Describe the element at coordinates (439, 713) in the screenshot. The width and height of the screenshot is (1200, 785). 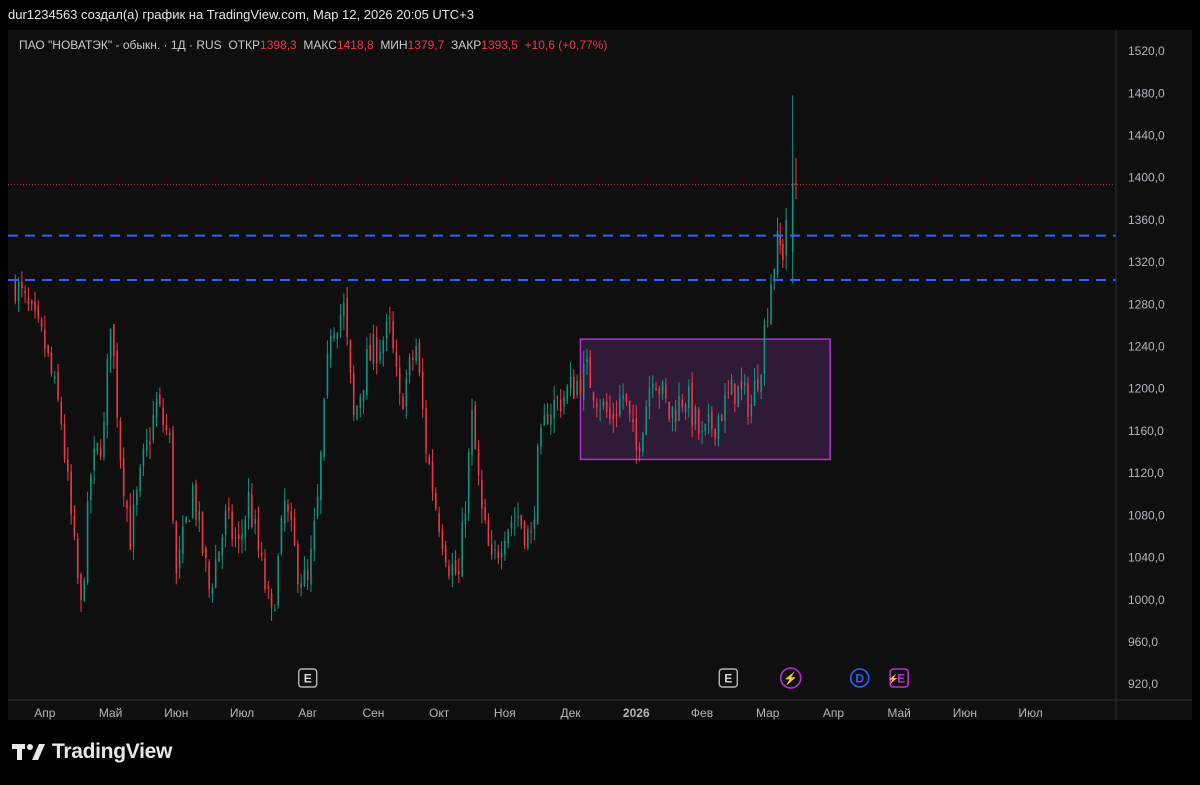
I see `time-tick-label: Окт` at that location.